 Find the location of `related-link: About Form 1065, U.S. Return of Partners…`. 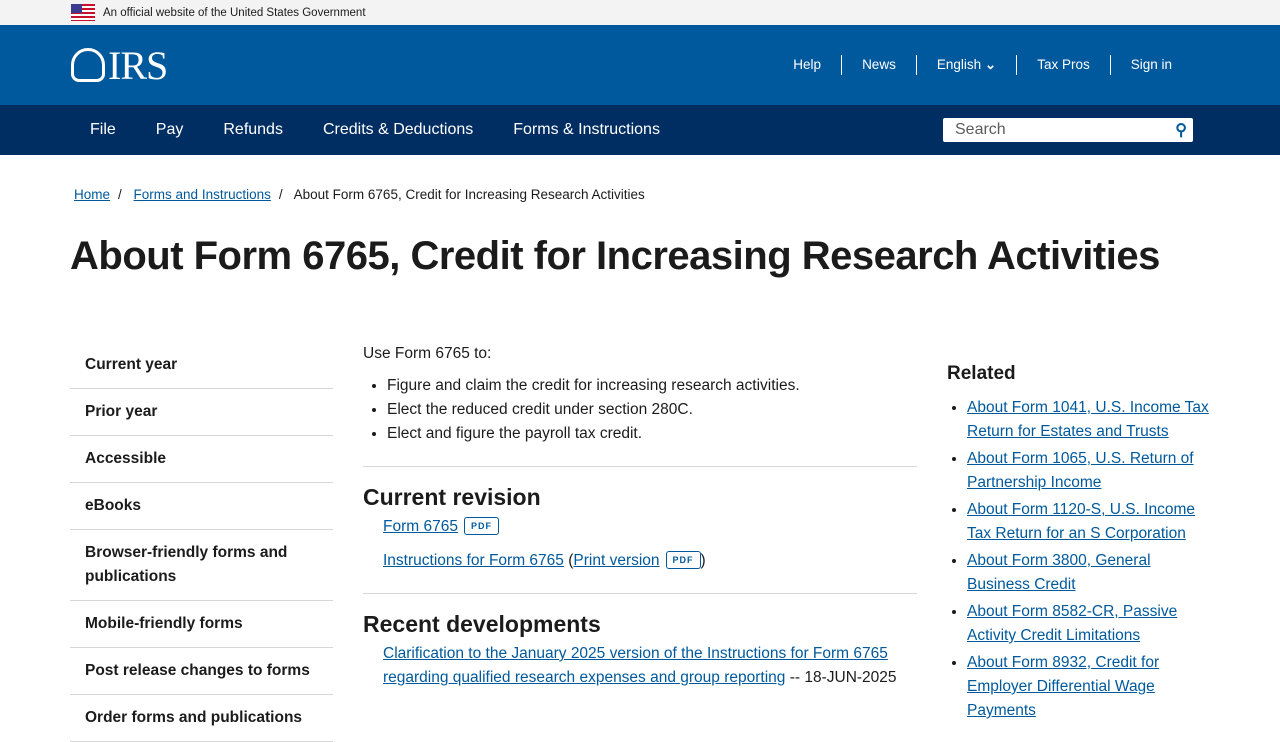

related-link: About Form 1065, U.S. Return of Partners… is located at coordinates (1080, 470).